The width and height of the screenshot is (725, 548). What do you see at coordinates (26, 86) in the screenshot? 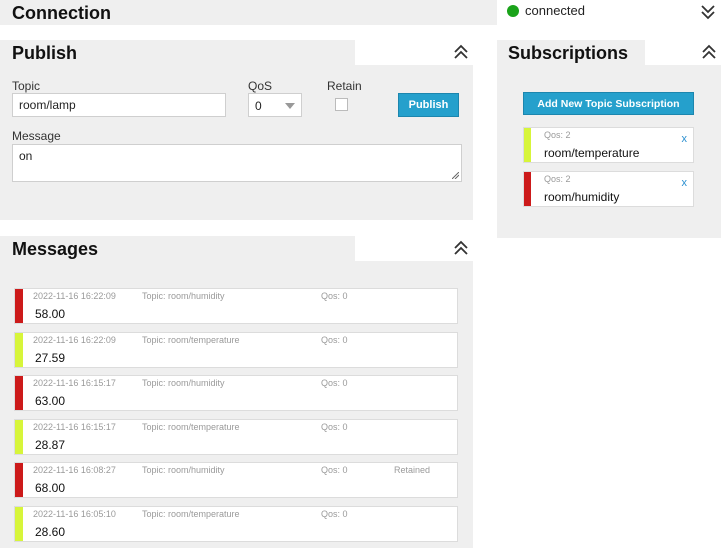
I see `topic-label: Topic` at bounding box center [26, 86].